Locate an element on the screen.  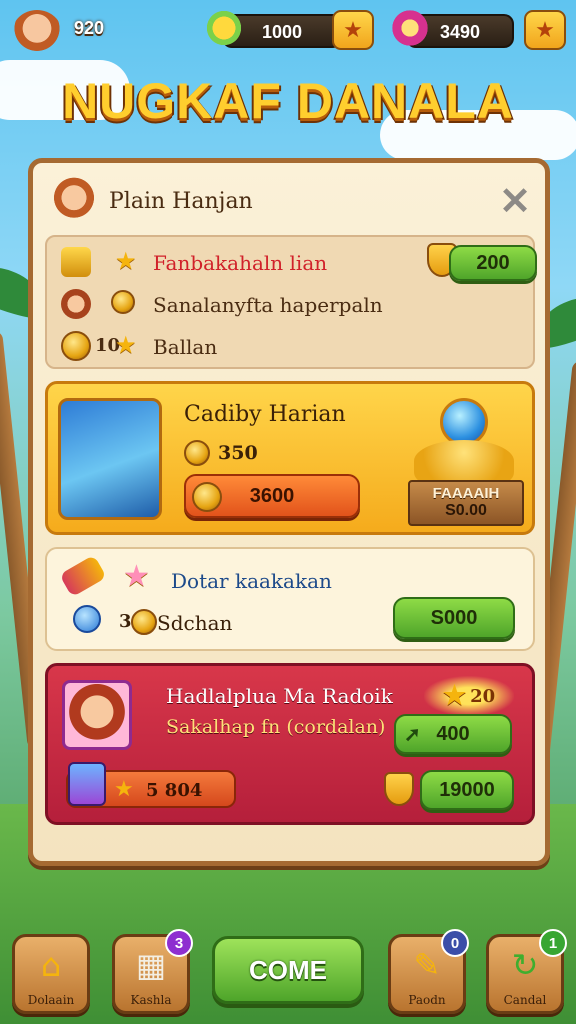
daily-offer-card: Cadiby Harian 350 3600 FAAAAIH S0.00 is located at coordinates (290, 458).